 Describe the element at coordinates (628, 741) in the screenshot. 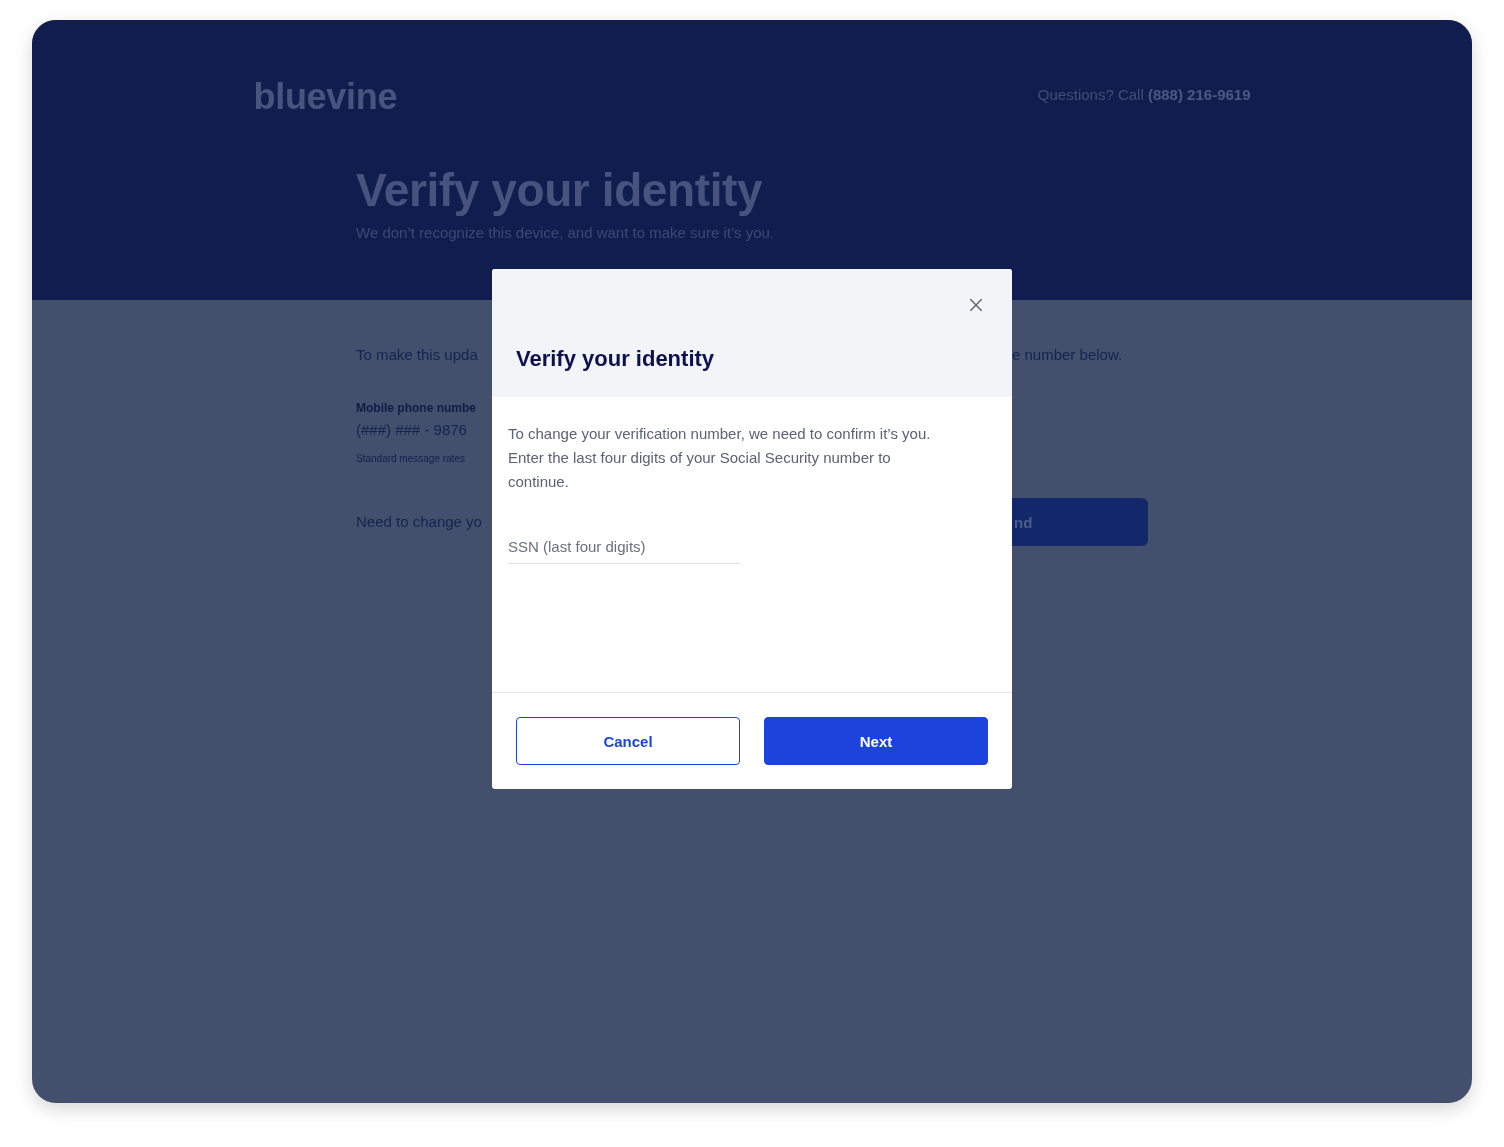

I see `cancel-button: Cancel` at that location.